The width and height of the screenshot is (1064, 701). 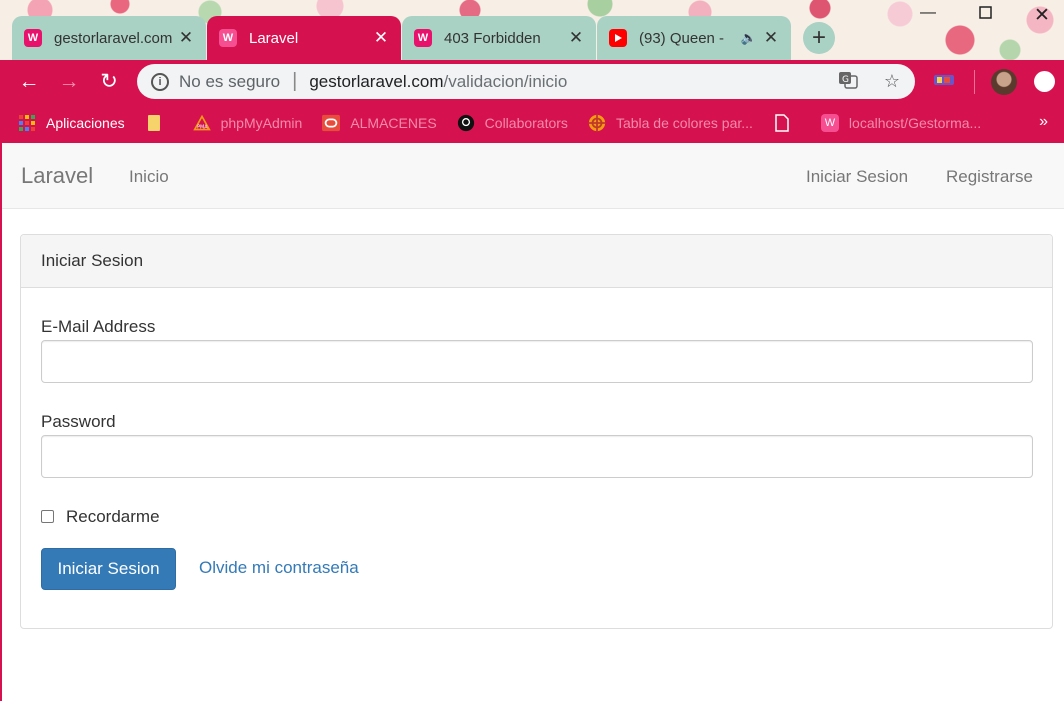 What do you see at coordinates (98, 326) in the screenshot?
I see `email-label: E-Mail Address` at bounding box center [98, 326].